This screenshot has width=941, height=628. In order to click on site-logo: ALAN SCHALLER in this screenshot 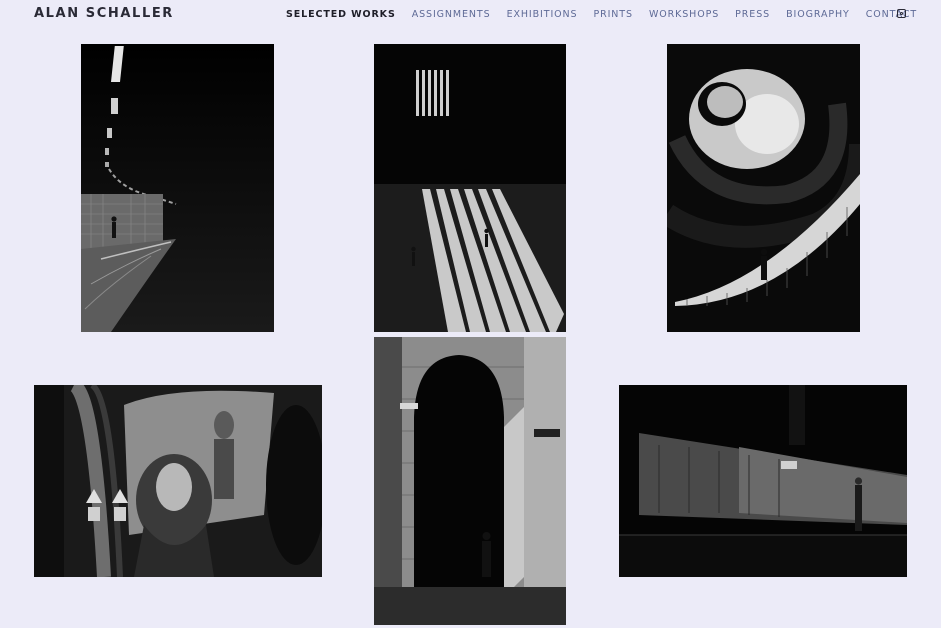, I will do `click(104, 13)`.